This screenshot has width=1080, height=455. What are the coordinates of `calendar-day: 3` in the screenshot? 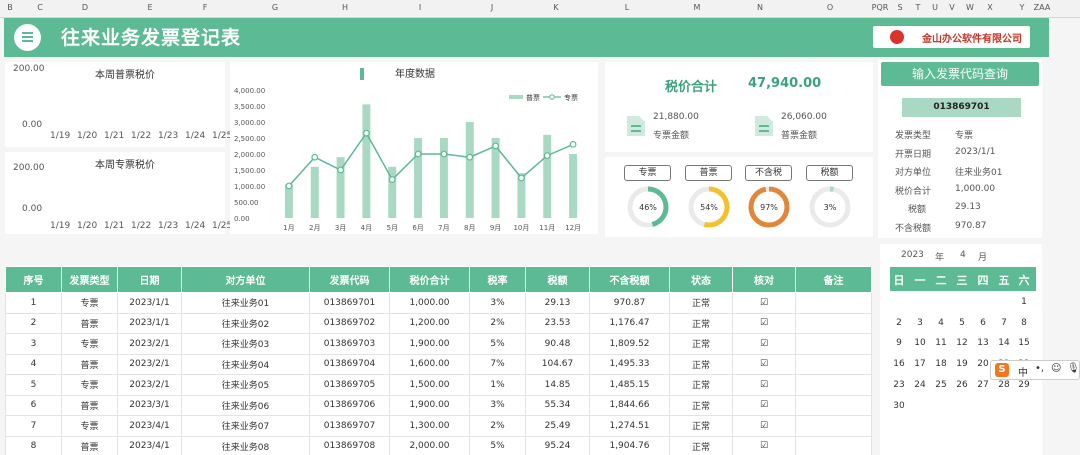 It's located at (920, 323).